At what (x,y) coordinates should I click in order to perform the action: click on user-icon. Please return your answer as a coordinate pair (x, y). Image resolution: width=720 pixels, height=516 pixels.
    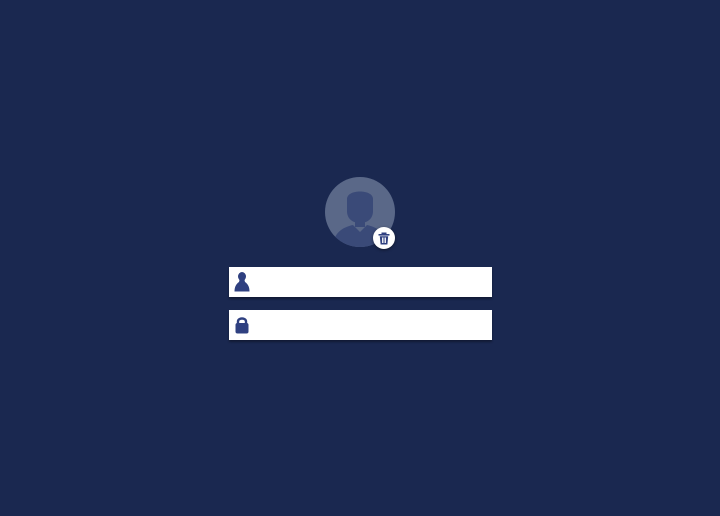
    Looking at the image, I should click on (242, 282).